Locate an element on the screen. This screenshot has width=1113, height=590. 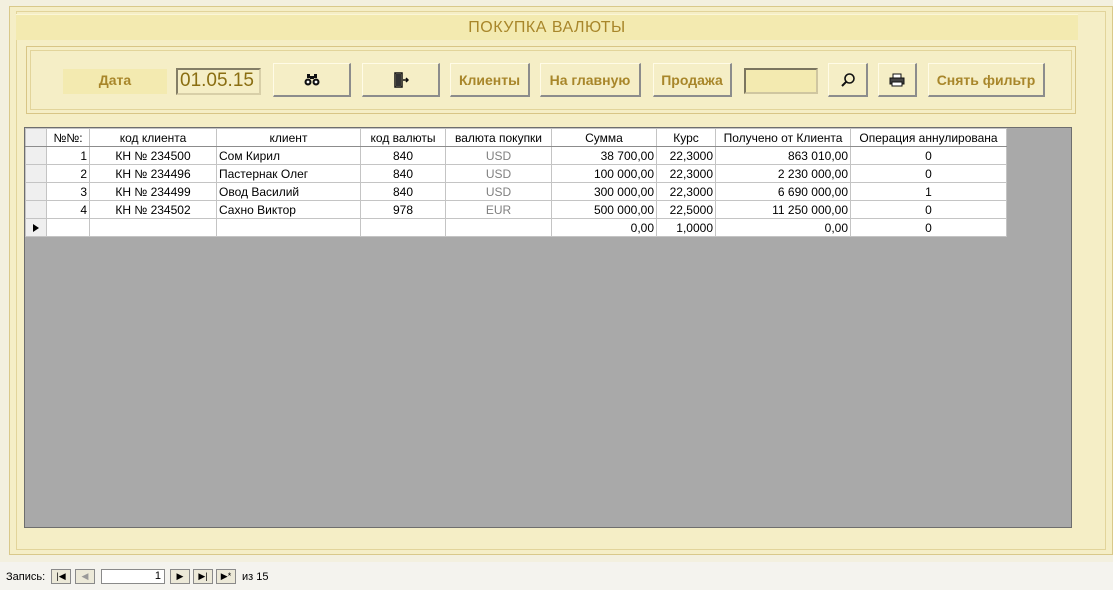
cell-num is located at coordinates (68, 227).